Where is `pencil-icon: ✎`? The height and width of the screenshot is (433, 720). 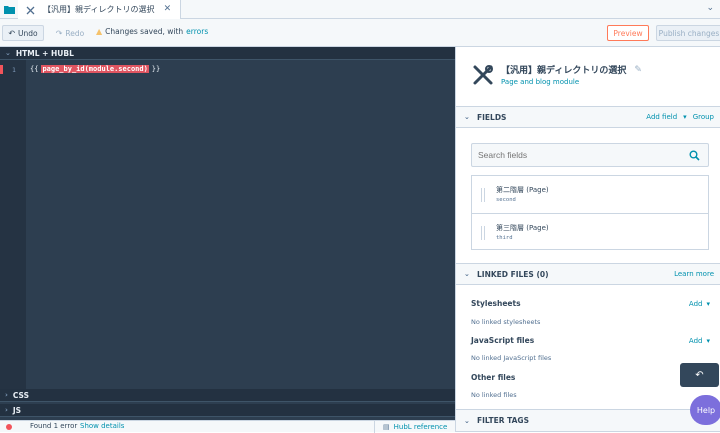
pencil-icon: ✎ is located at coordinates (638, 70).